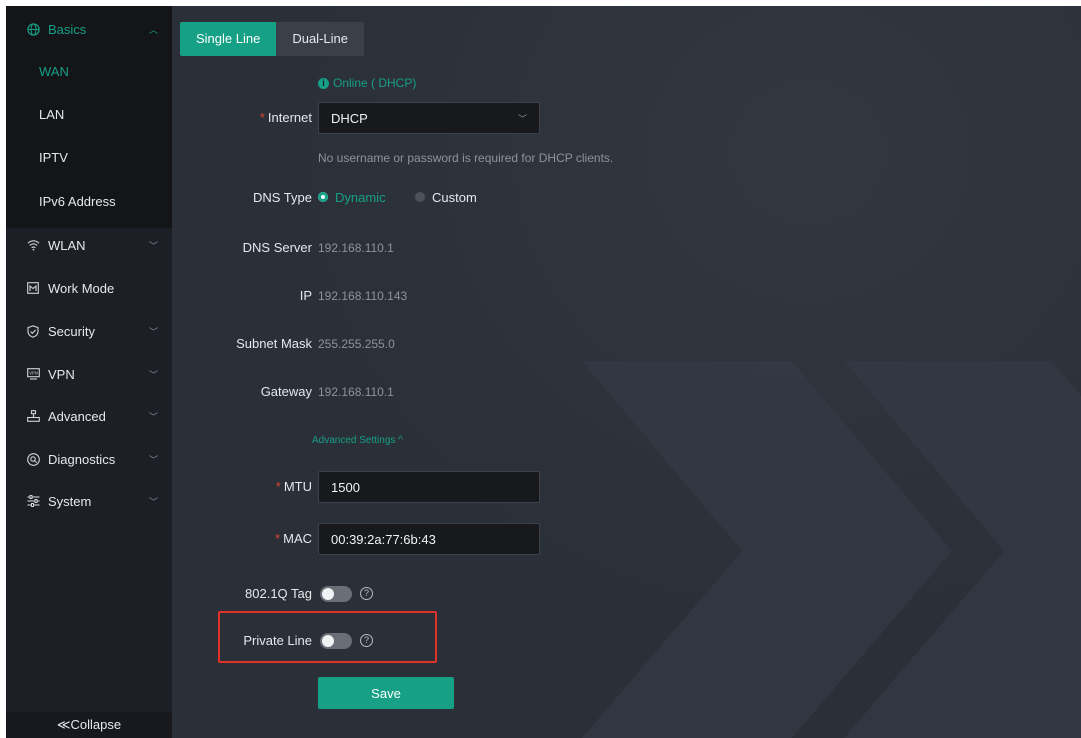  I want to click on mac-input-value: 00:39:2a:77:6b:43, so click(383, 539).